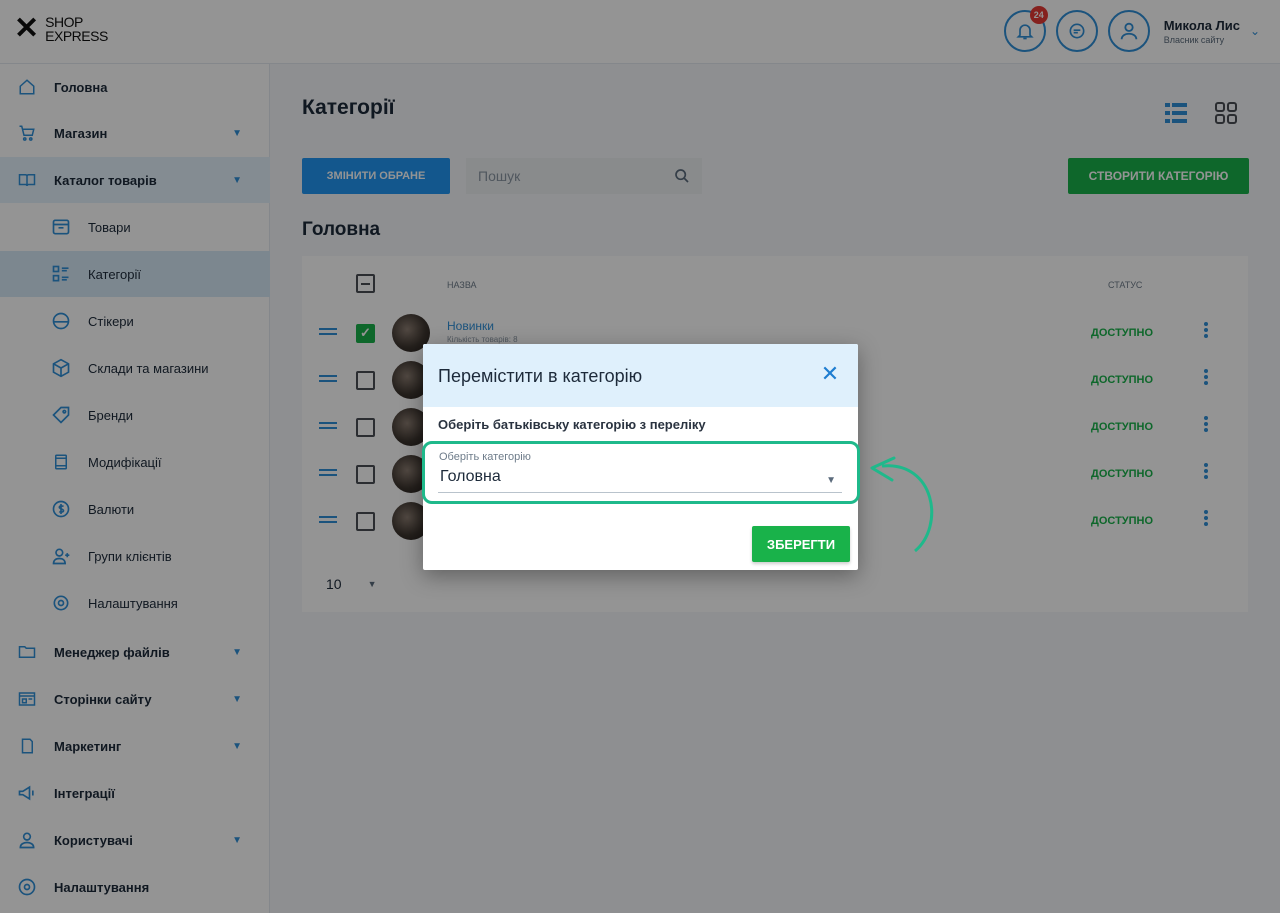  What do you see at coordinates (902, 504) in the screenshot?
I see `curved-arrow-icon` at bounding box center [902, 504].